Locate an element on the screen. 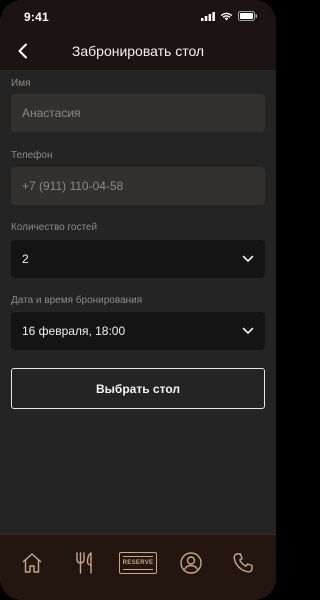 This screenshot has width=320, height=600. name-label: Имя is located at coordinates (21, 83).